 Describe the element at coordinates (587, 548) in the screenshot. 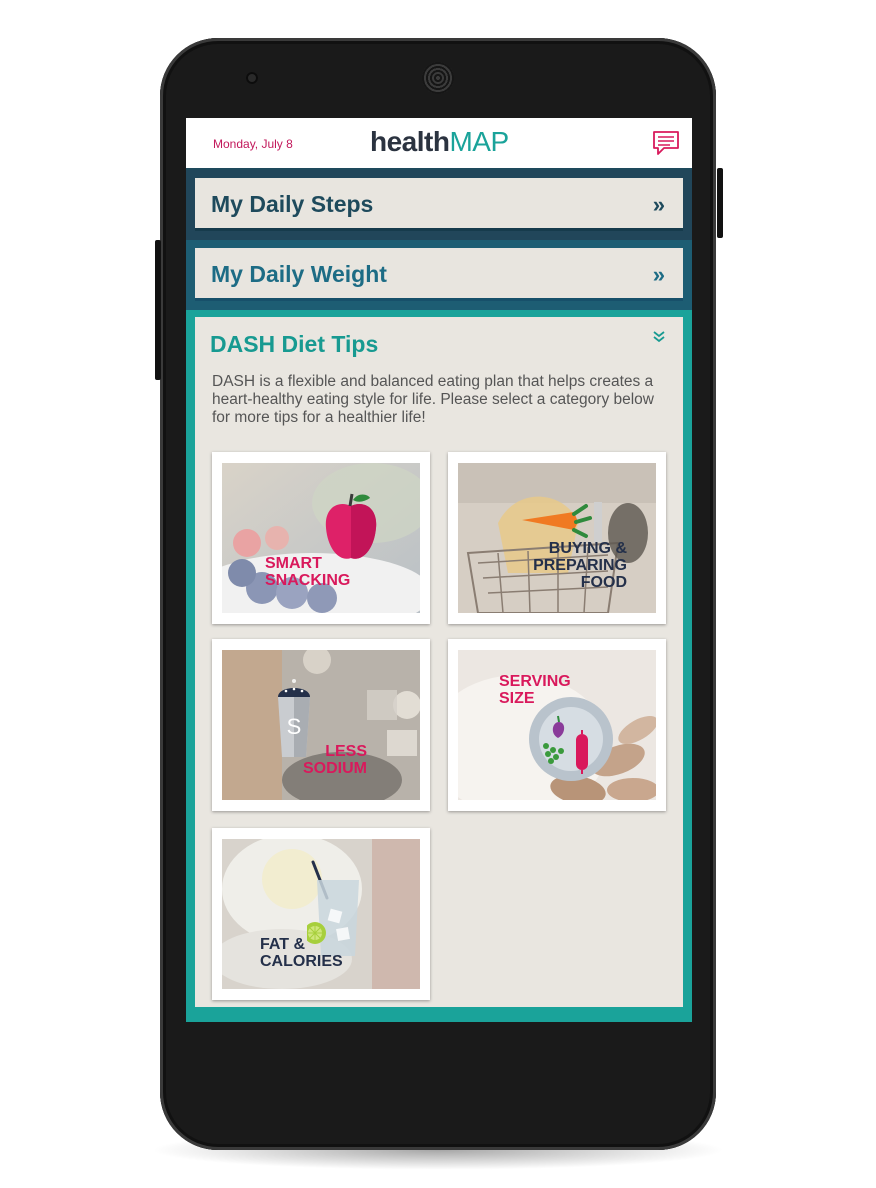

I see `label-line: BUYING &` at that location.